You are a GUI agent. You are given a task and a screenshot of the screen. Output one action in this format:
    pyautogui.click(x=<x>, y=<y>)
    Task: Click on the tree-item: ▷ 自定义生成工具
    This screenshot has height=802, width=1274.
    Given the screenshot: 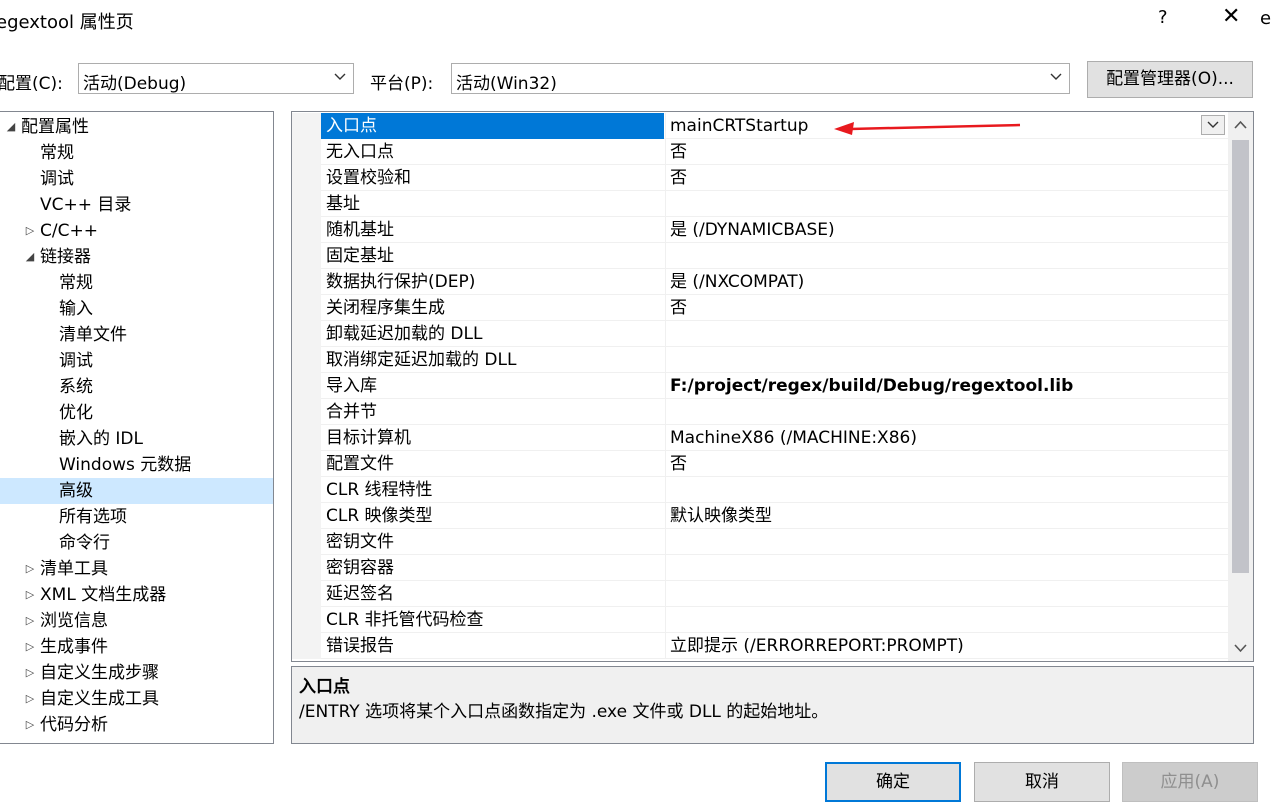 What is the action you would take?
    pyautogui.click(x=136, y=699)
    